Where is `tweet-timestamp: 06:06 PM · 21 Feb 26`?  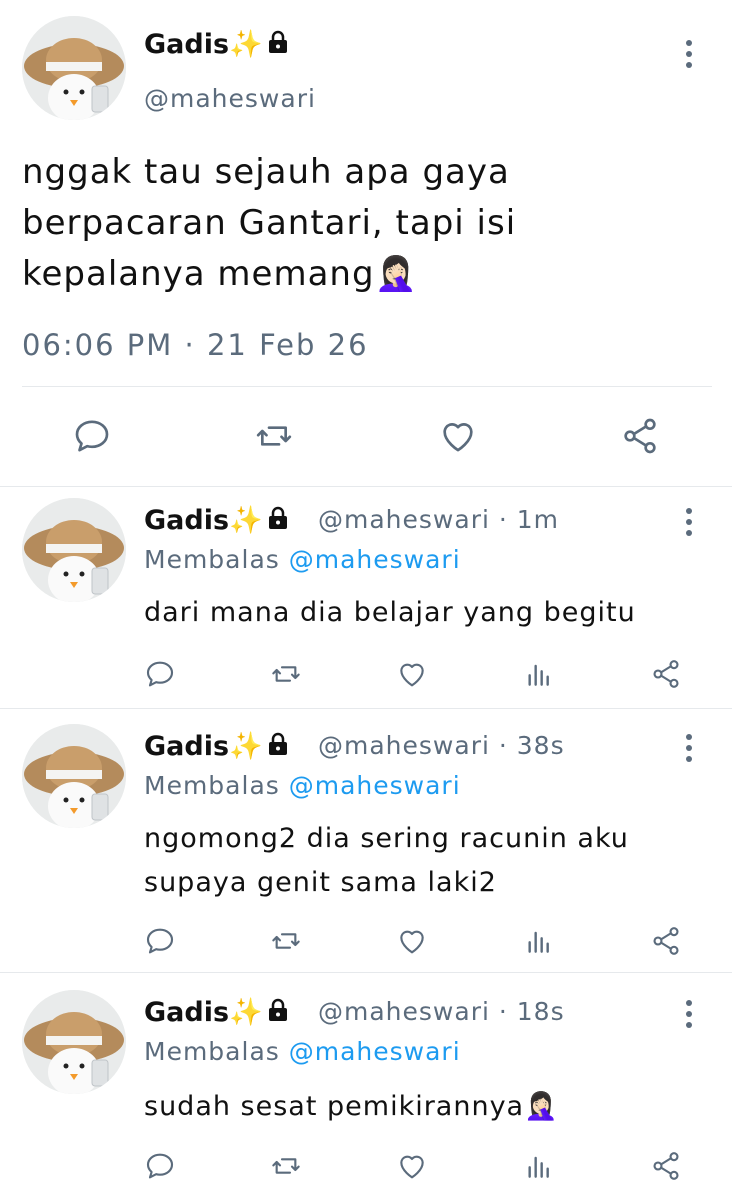 tweet-timestamp: 06:06 PM · 21 Feb 26 is located at coordinates (195, 345).